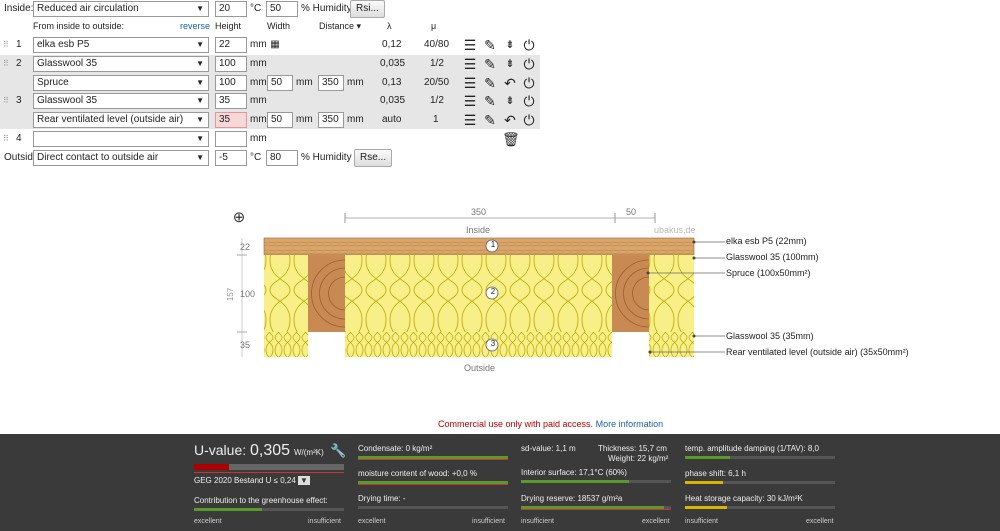 The width and height of the screenshot is (1000, 531). I want to click on dim-total: 157, so click(231, 294).